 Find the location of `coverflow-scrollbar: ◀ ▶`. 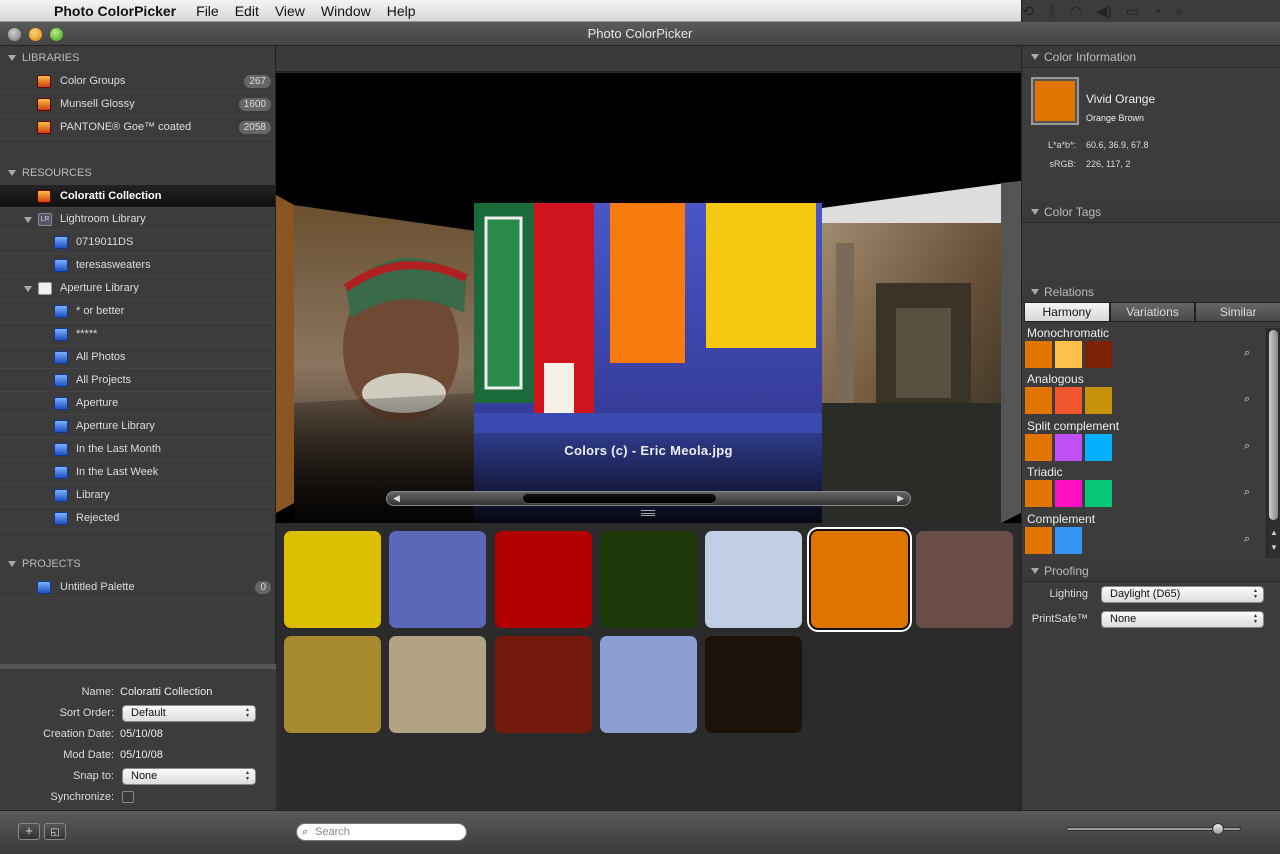

coverflow-scrollbar: ◀ ▶ is located at coordinates (648, 498).